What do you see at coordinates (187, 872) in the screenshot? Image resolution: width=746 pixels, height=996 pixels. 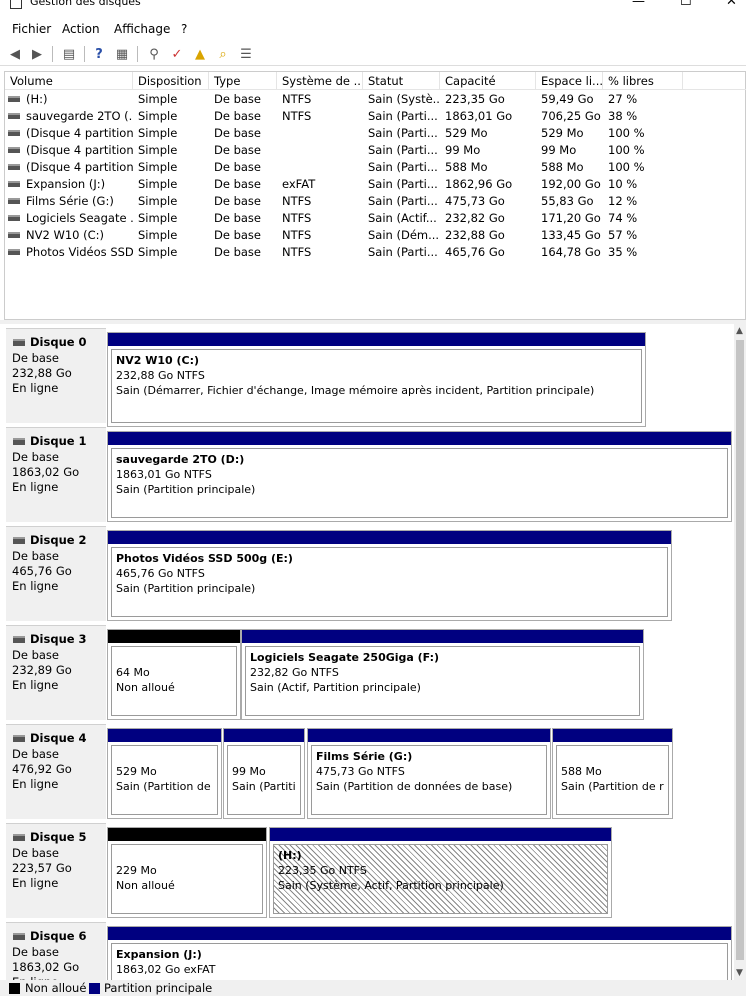 I see `unallocated-partition: 229 Mo Non alloué` at bounding box center [187, 872].